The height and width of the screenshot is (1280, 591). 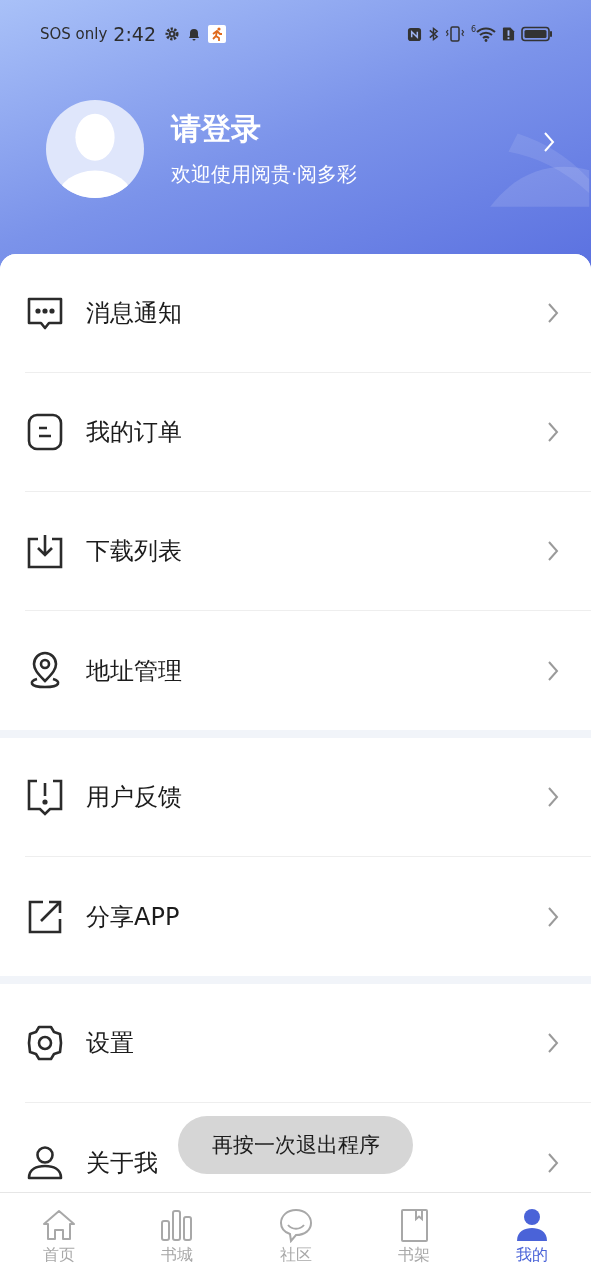 I want to click on nfc-icon, so click(x=414, y=34).